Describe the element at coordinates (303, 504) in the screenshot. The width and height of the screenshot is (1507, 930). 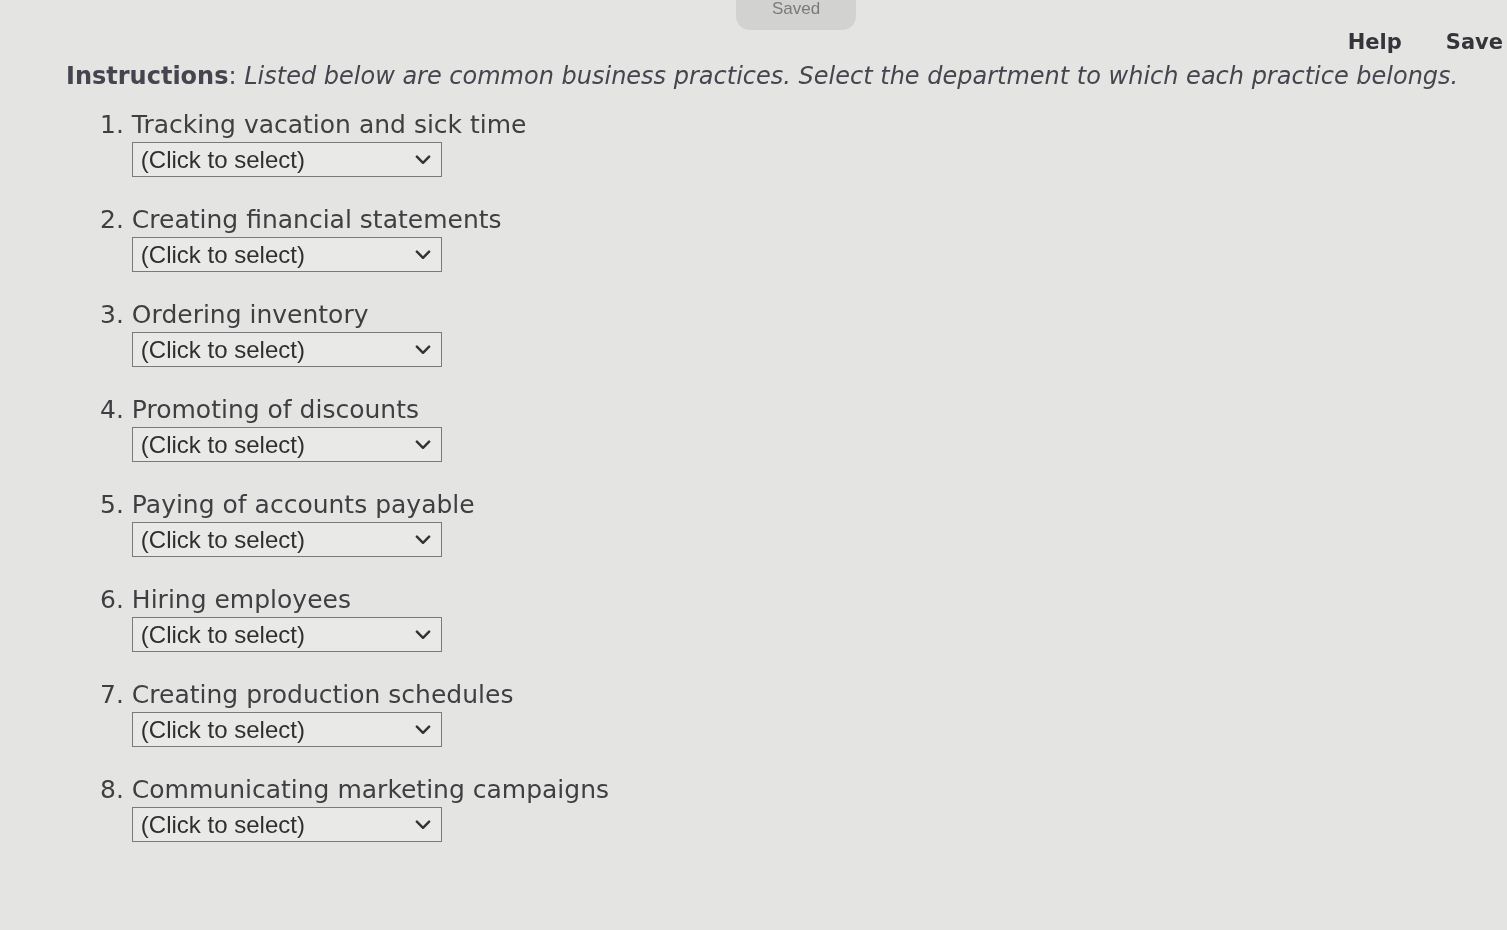
I see `question-text: Paying of accounts payable` at that location.